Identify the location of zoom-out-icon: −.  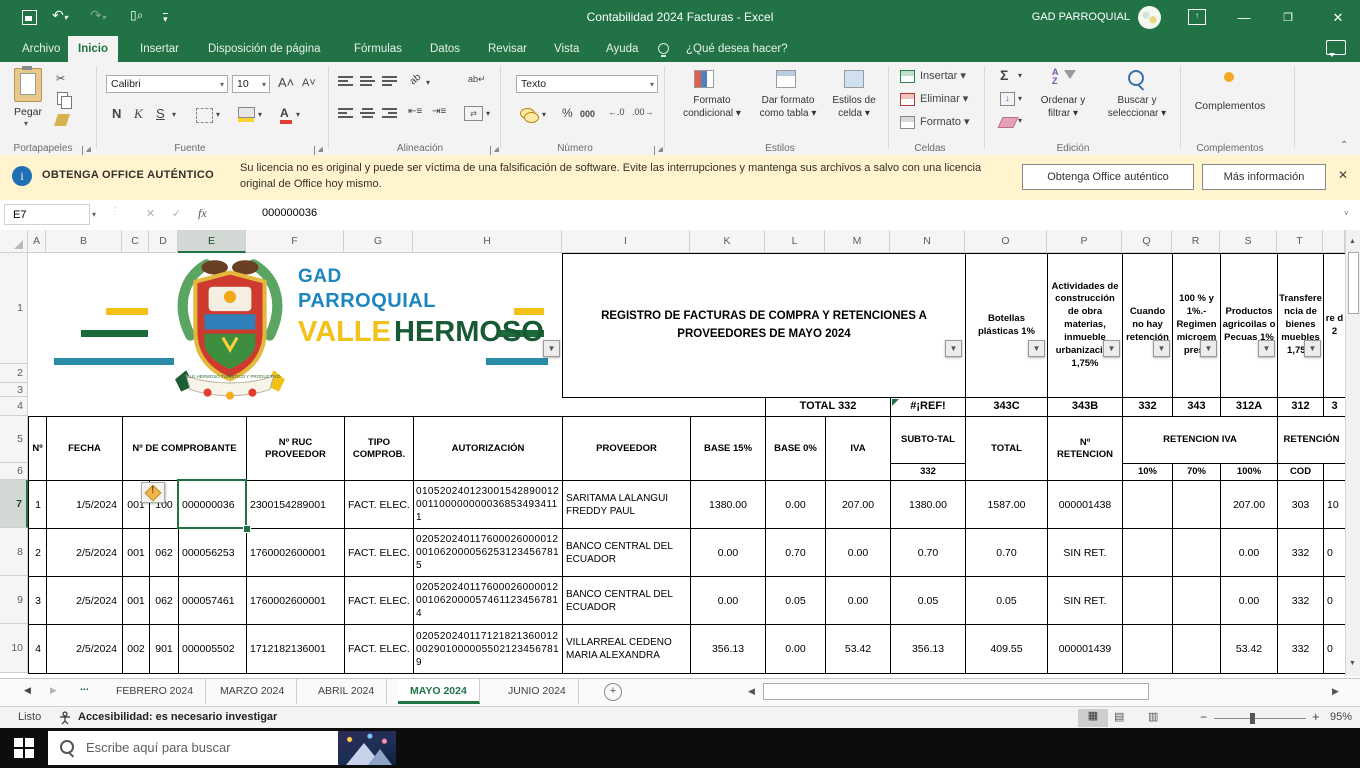
(1203, 717).